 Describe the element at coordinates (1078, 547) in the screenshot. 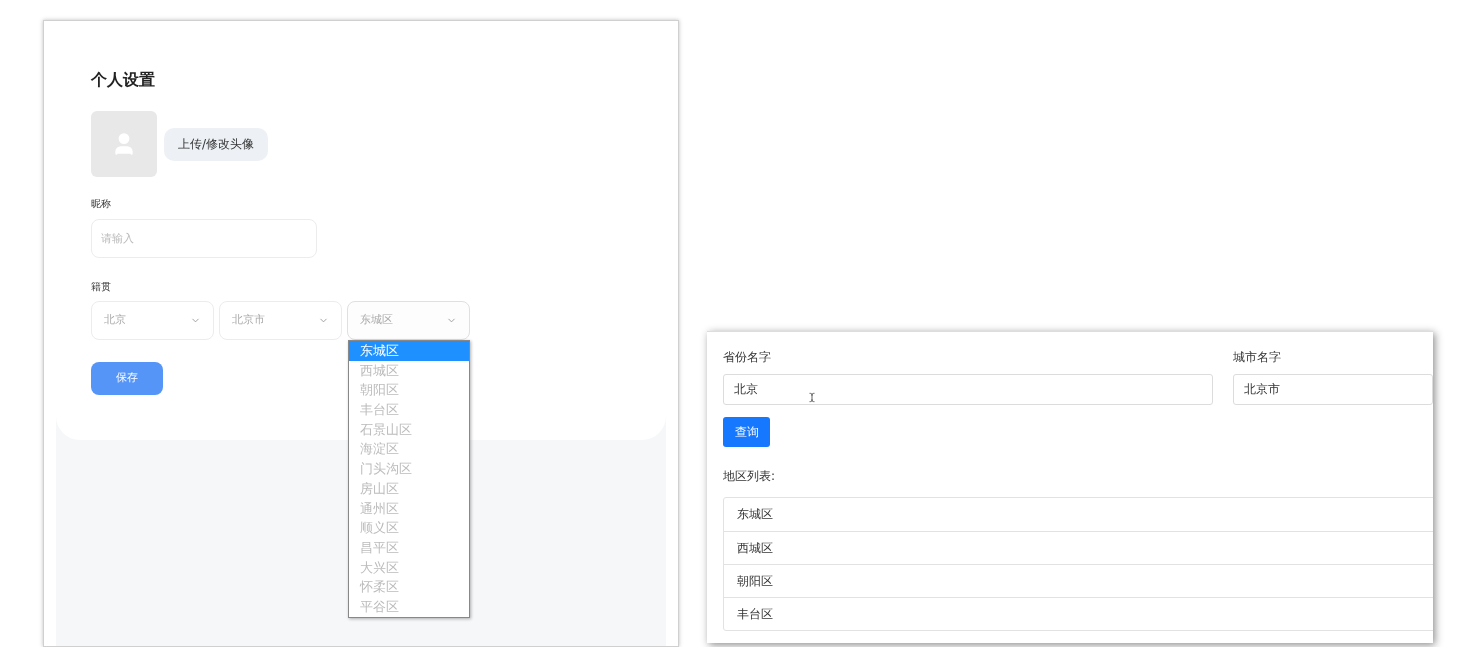

I see `district-item: 西城区` at that location.